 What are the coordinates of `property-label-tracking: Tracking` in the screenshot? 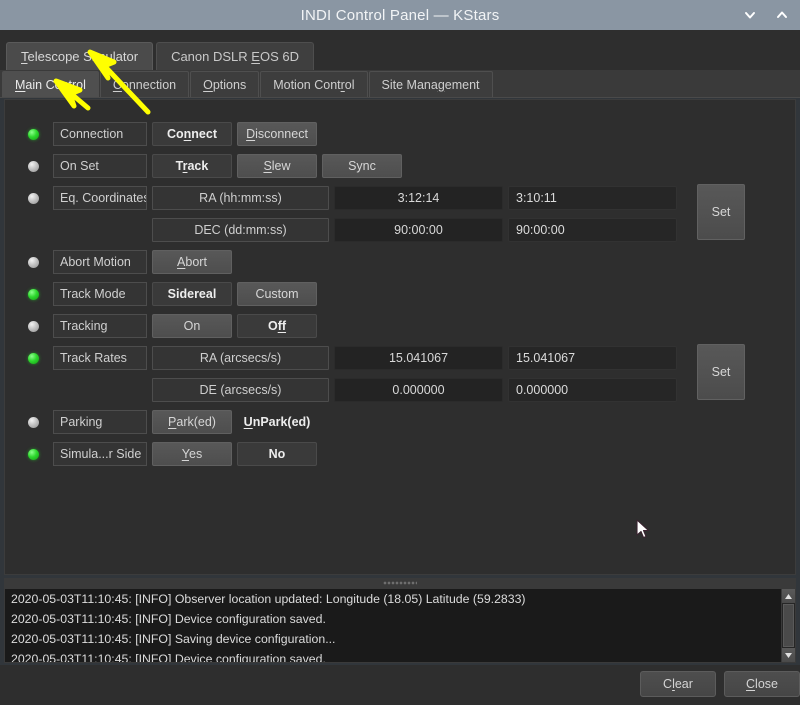 It's located at (100, 326).